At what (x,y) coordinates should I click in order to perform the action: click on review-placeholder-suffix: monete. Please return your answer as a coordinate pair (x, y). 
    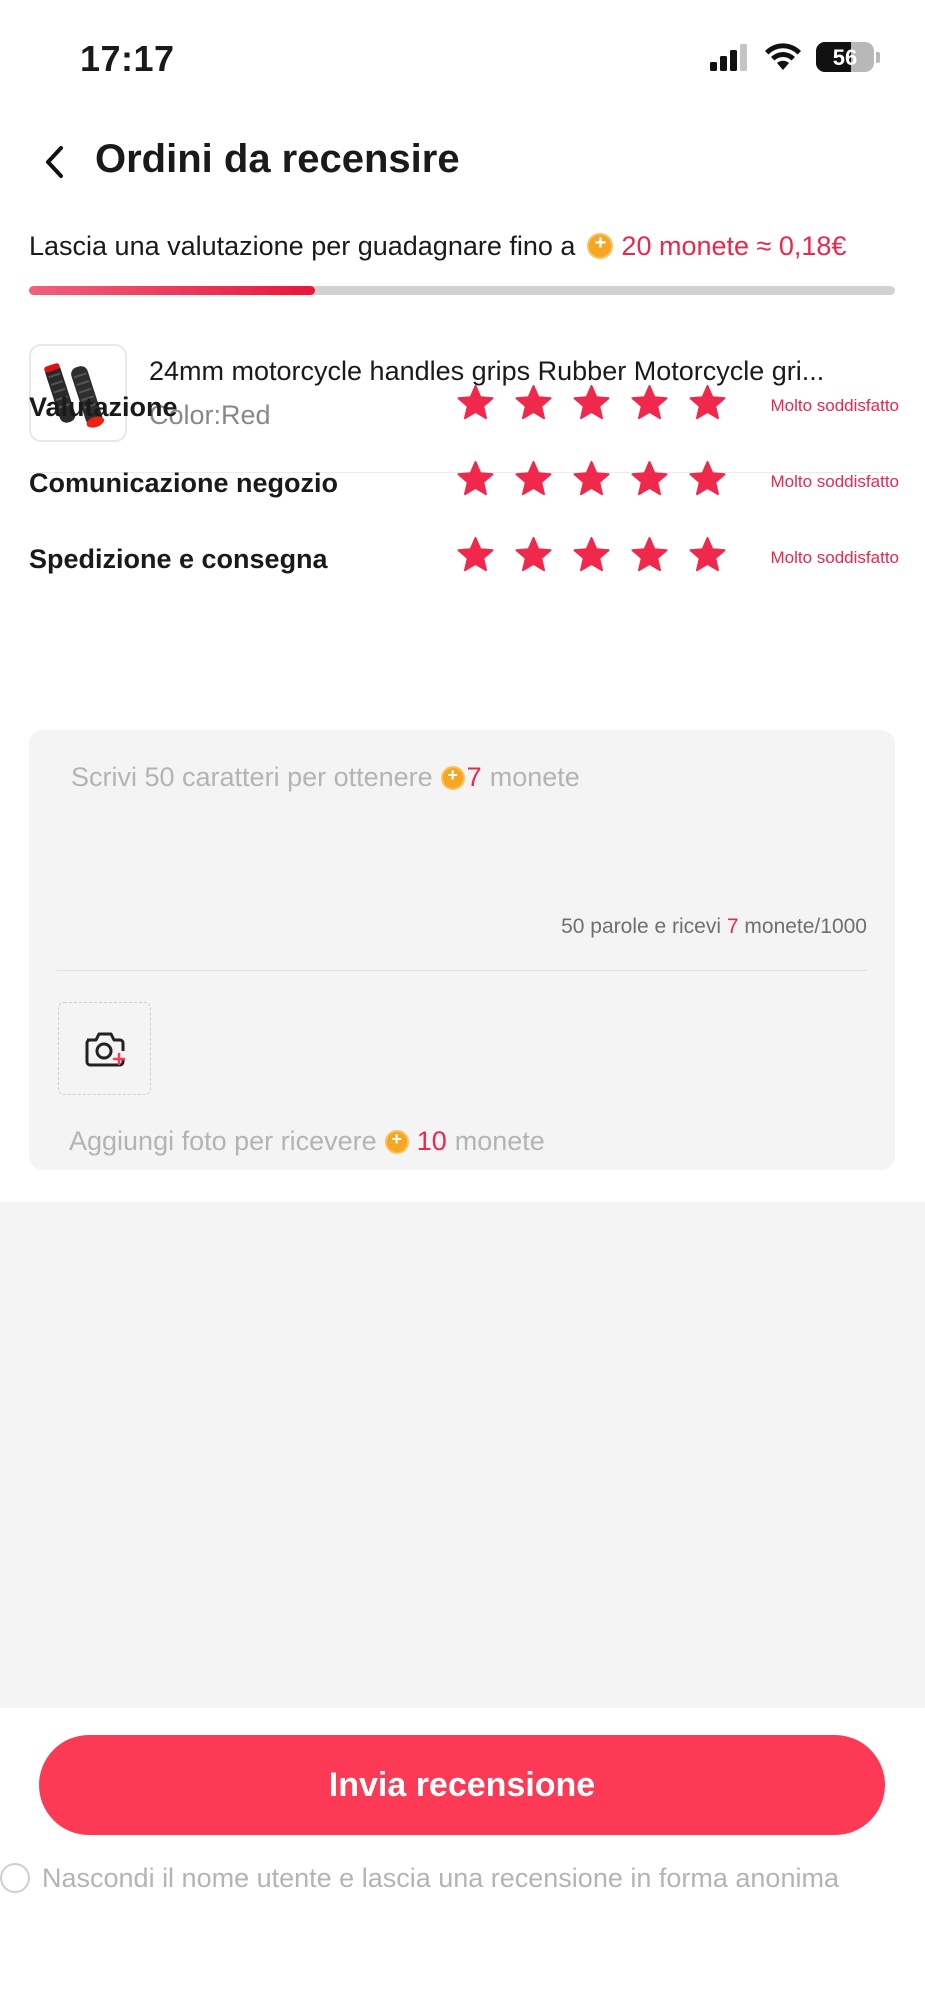
    Looking at the image, I should click on (534, 777).